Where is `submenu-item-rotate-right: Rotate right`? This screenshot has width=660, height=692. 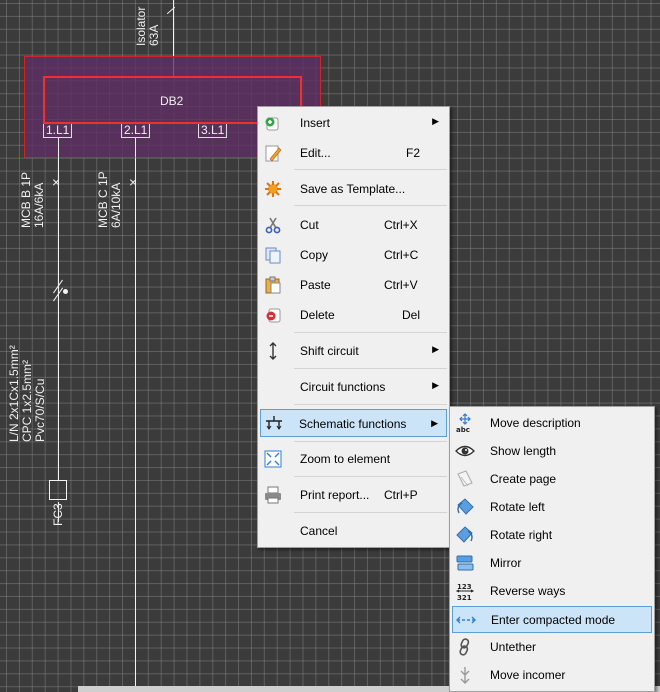 submenu-item-rotate-right: Rotate right is located at coordinates (552, 535).